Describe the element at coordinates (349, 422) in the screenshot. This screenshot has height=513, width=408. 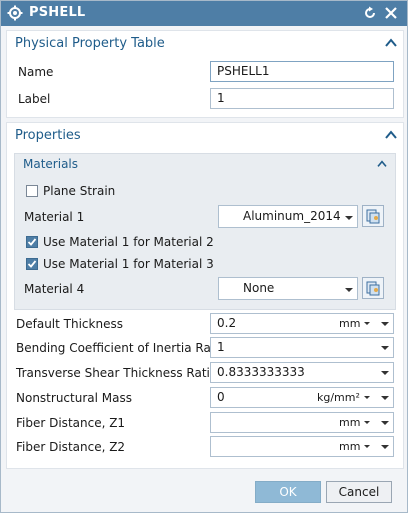
I see `fiber-distance-z1-unit: mm` at that location.